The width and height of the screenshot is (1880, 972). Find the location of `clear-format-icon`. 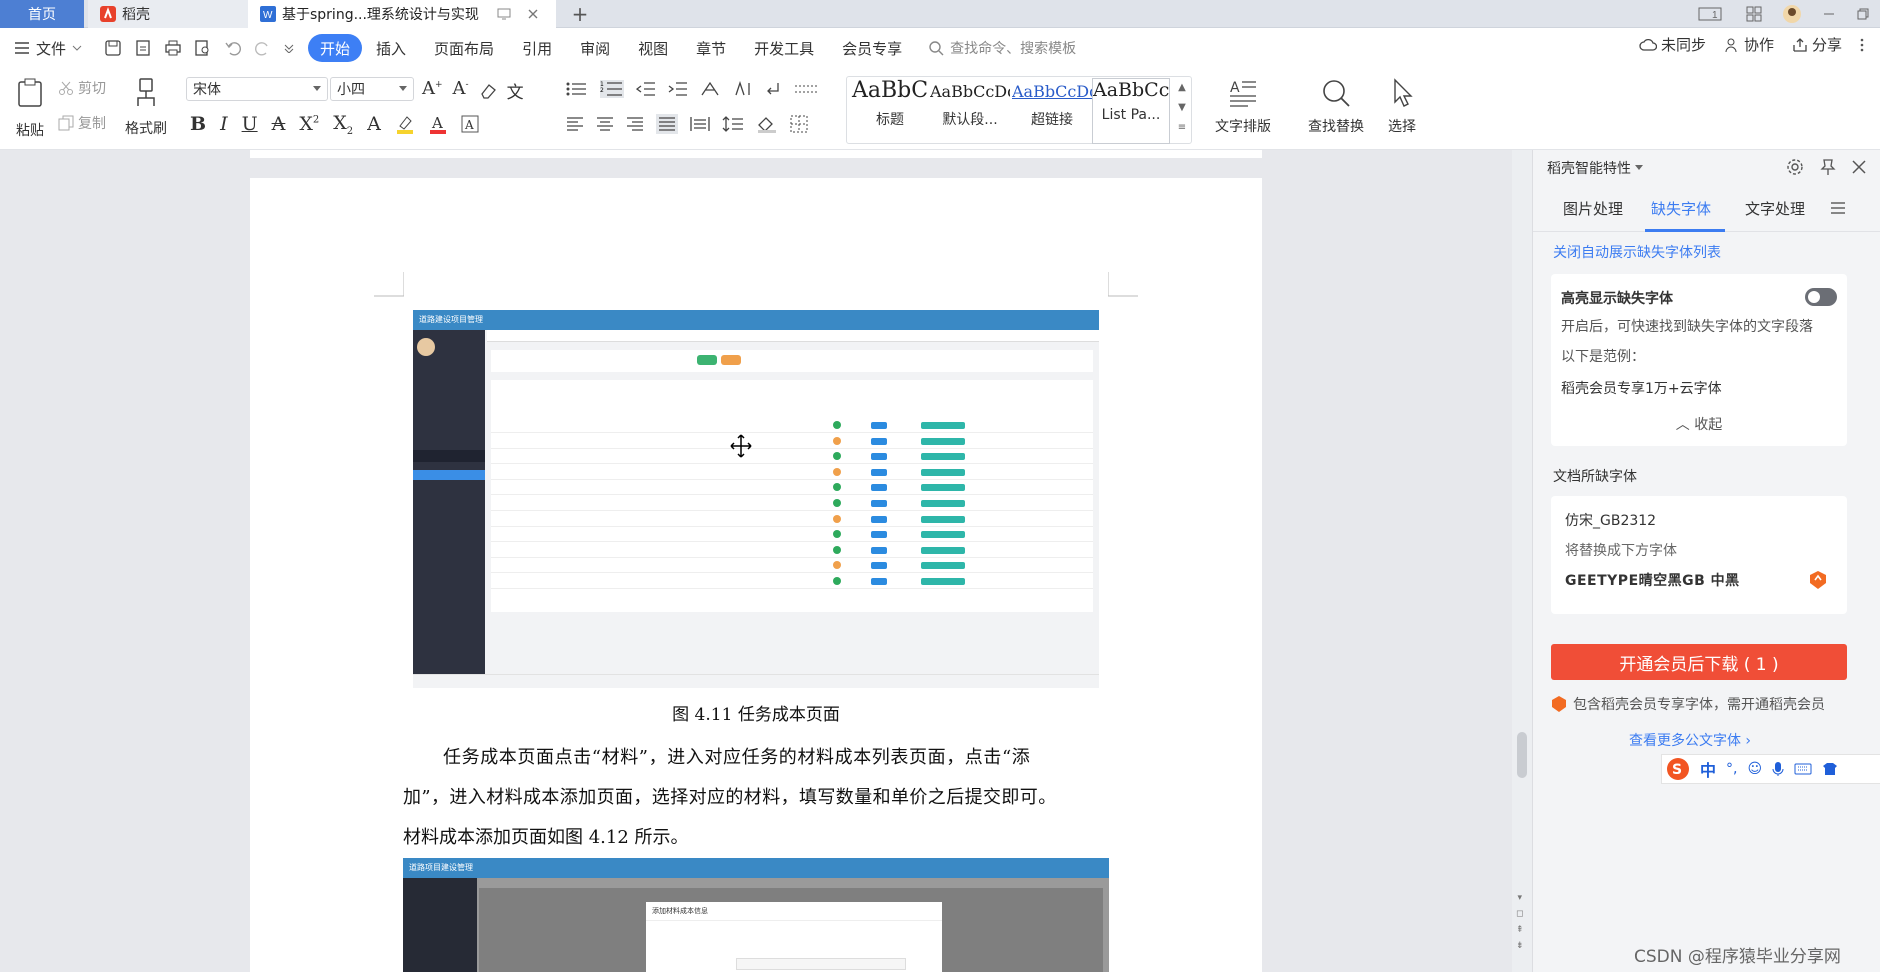

clear-format-icon is located at coordinates (488, 90).